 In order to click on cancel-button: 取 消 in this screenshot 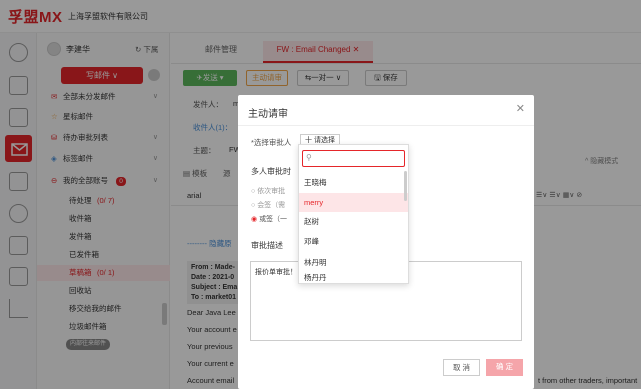, I will do `click(461, 367)`.